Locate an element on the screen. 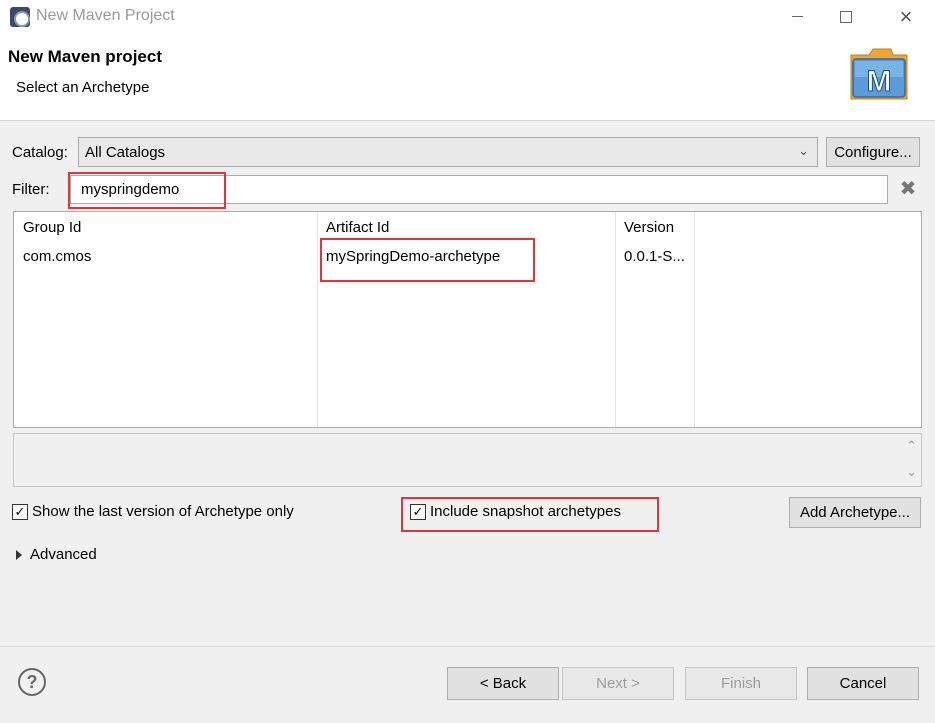  advanced-section-toggle: Advanced is located at coordinates (56, 554).